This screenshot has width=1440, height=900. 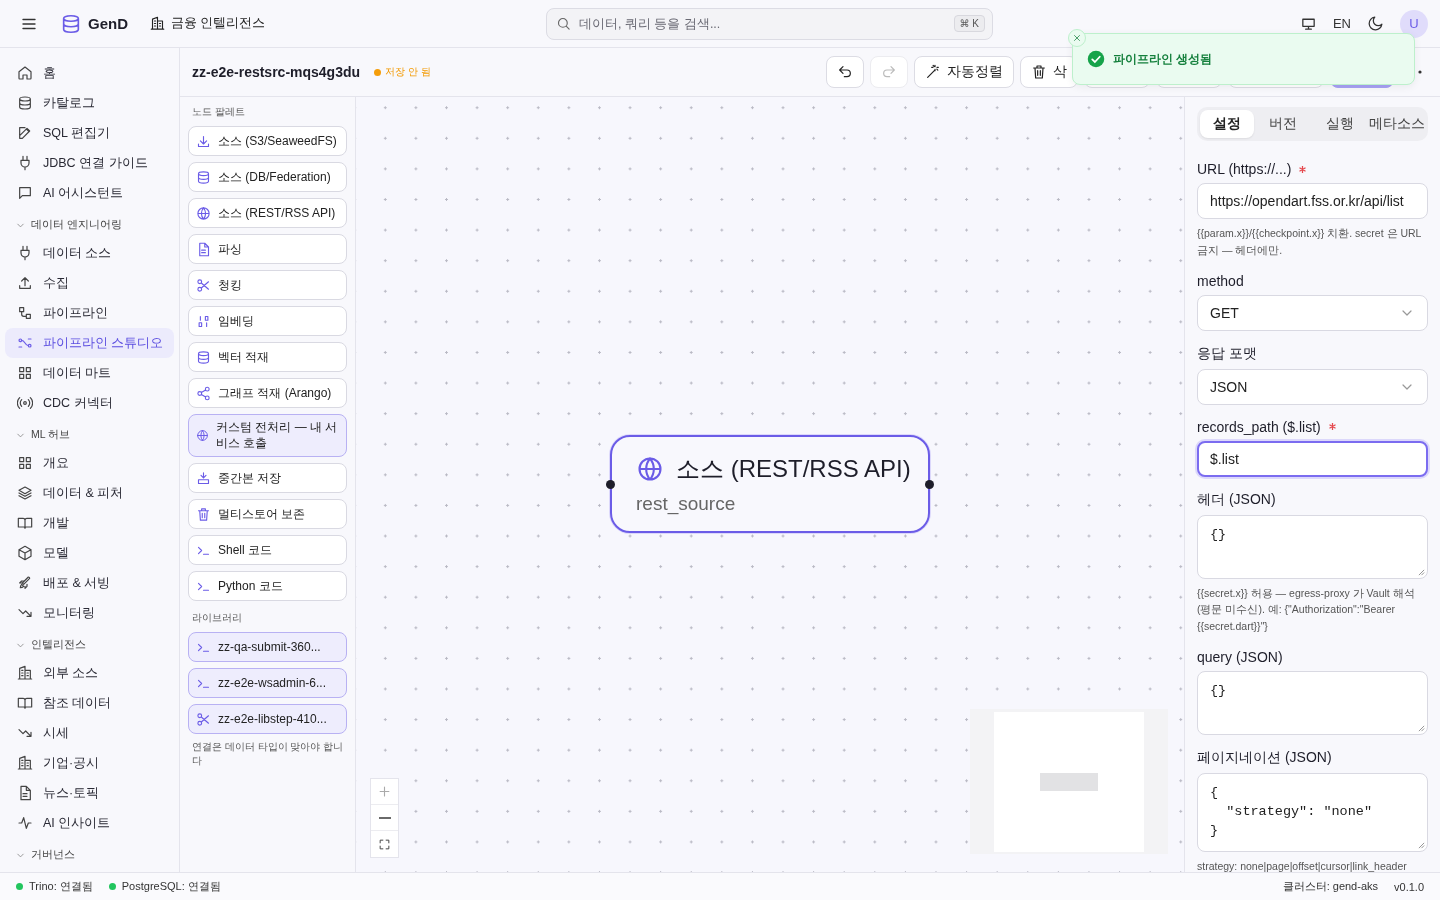 What do you see at coordinates (89, 613) in the screenshot?
I see `nav-item: 모니터링` at bounding box center [89, 613].